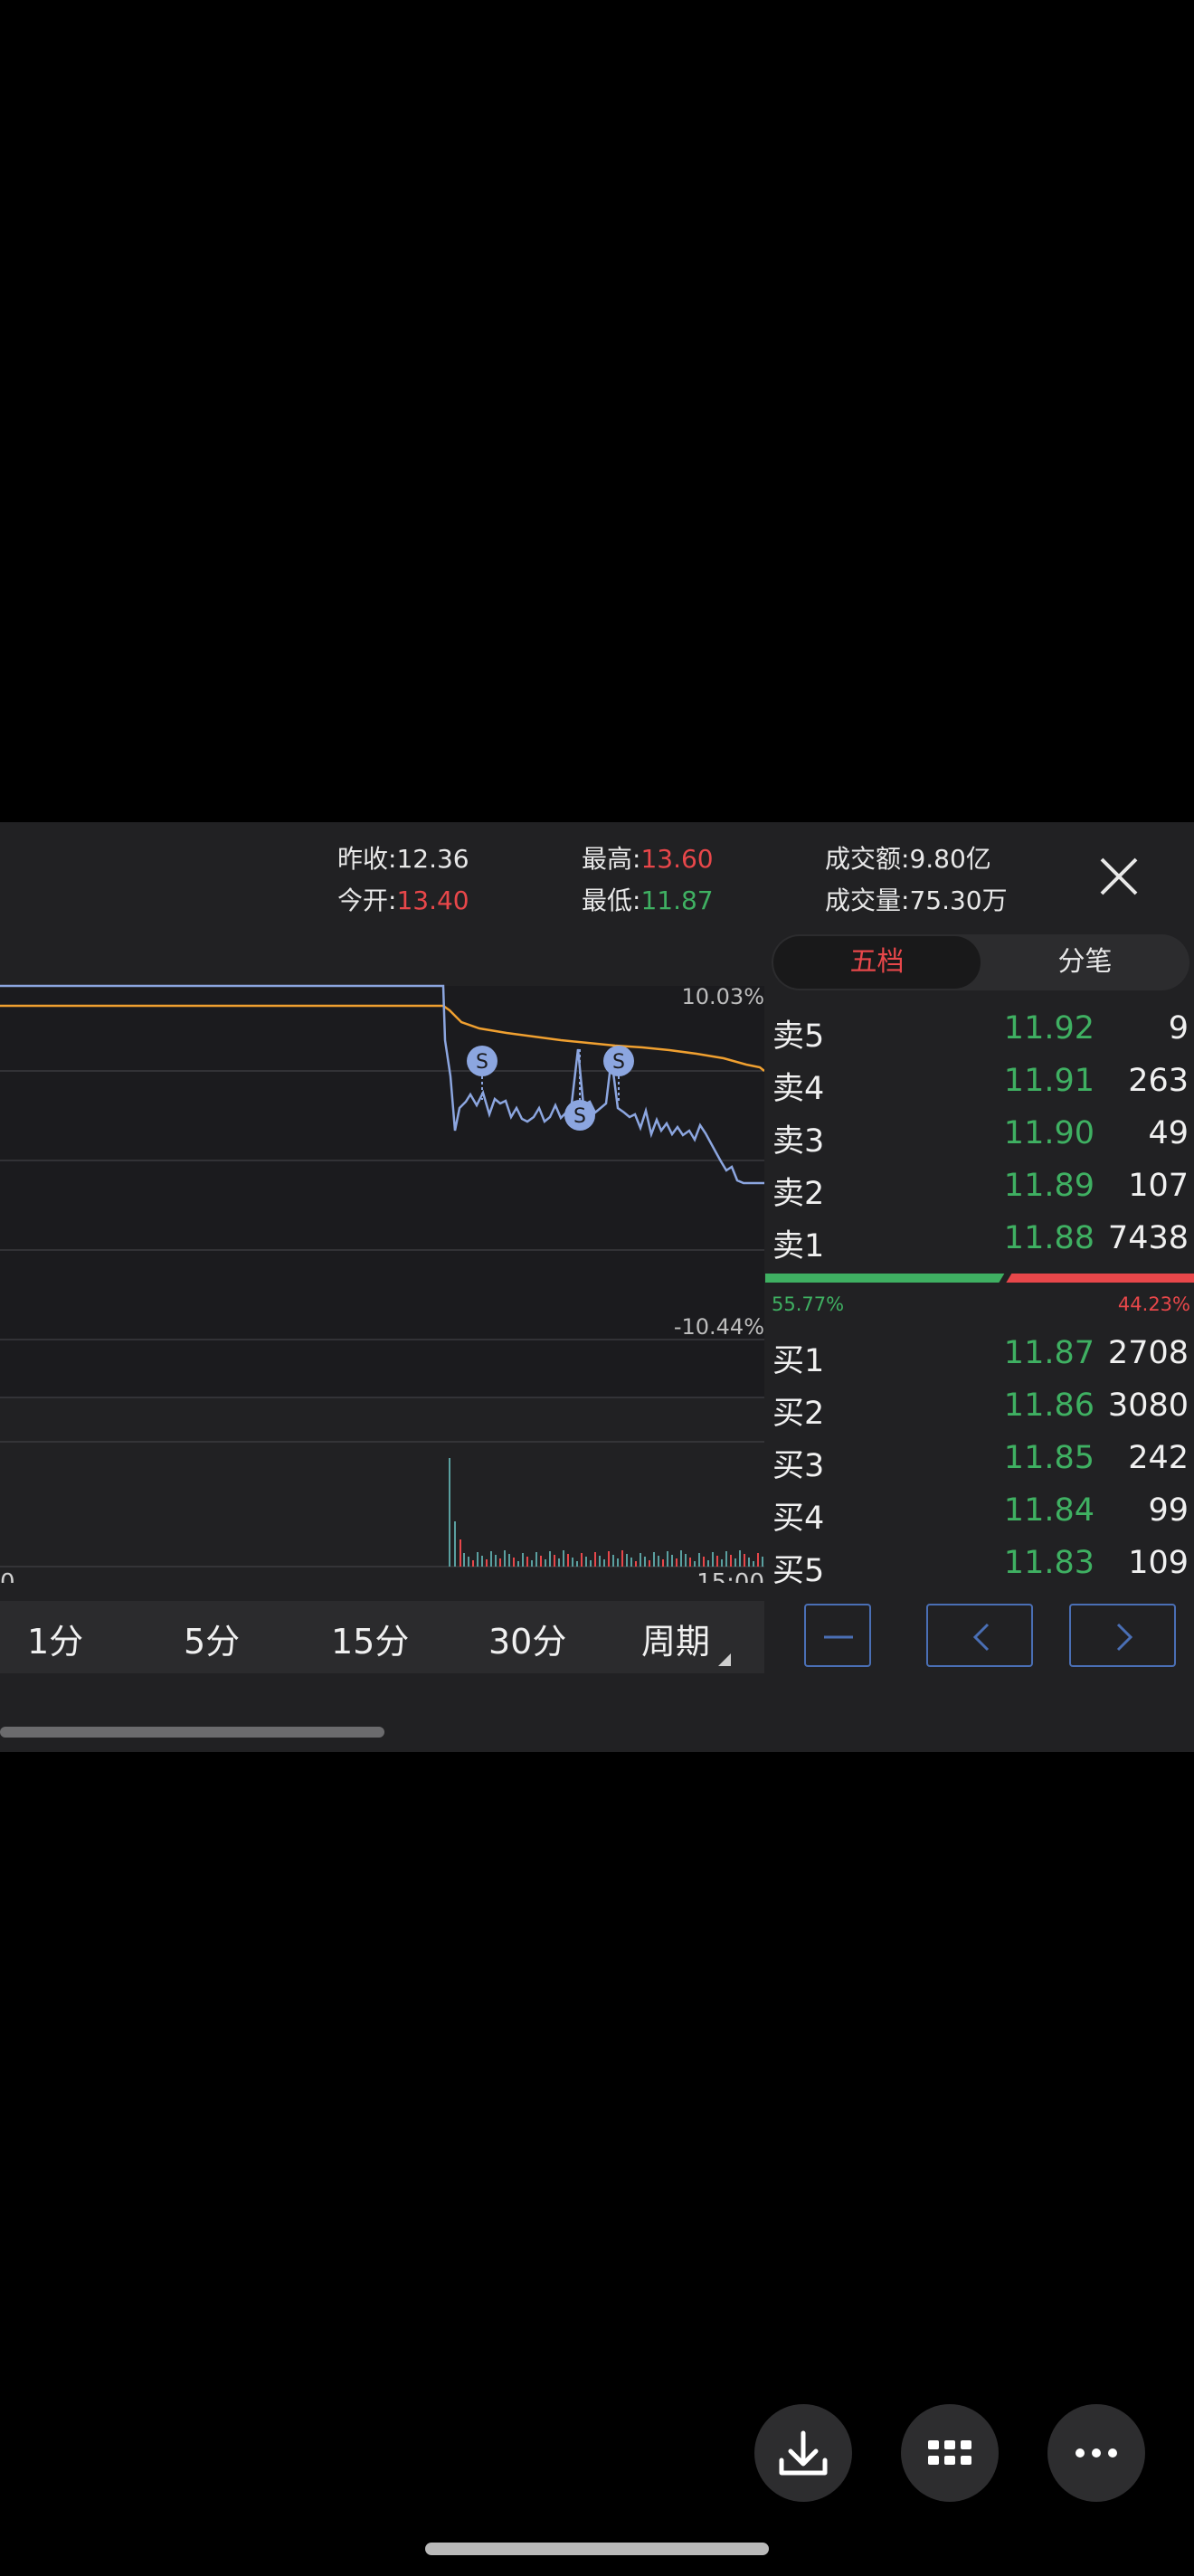 Image resolution: width=1194 pixels, height=2576 pixels. Describe the element at coordinates (724, 1660) in the screenshot. I see `dropdown-corner-icon` at that location.